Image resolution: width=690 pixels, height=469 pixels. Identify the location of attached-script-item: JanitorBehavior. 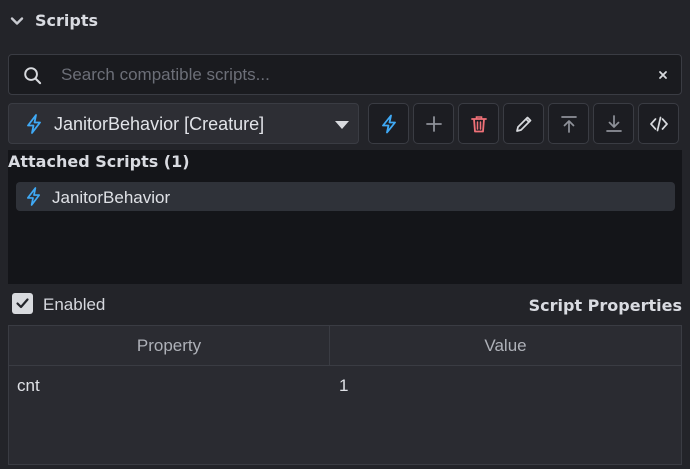
(345, 196).